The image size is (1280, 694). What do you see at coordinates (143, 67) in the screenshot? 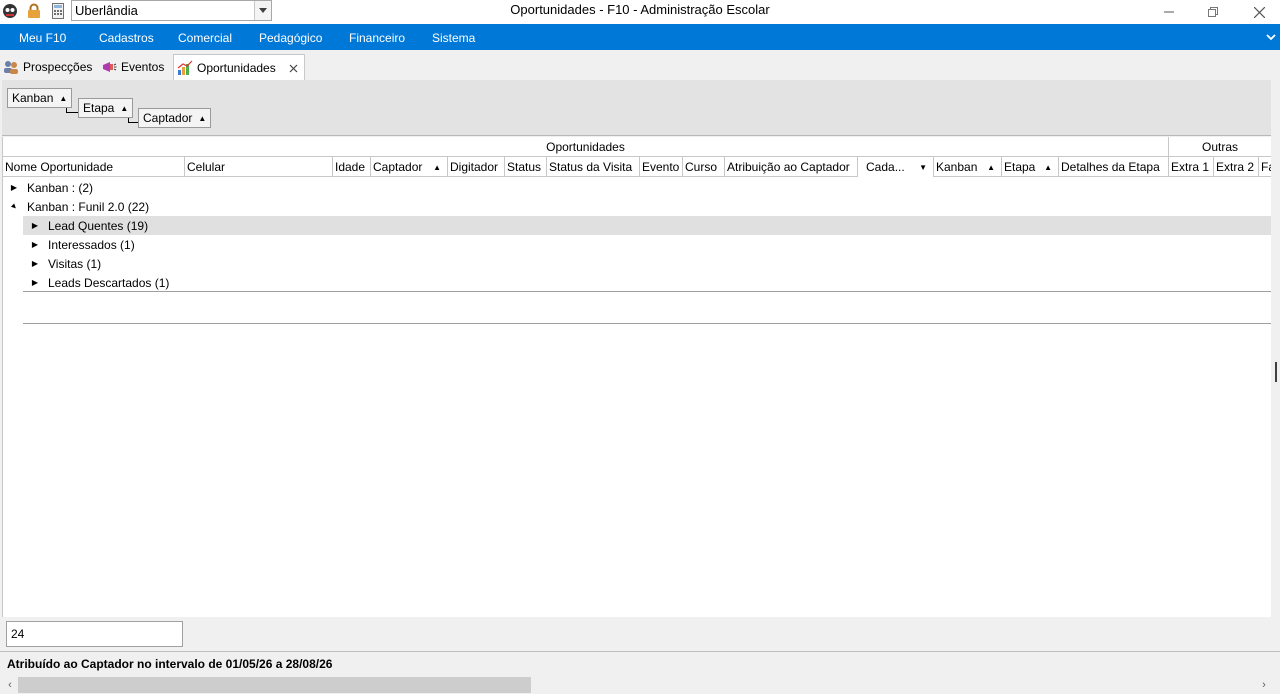
I see `tab-label: Eventos` at bounding box center [143, 67].